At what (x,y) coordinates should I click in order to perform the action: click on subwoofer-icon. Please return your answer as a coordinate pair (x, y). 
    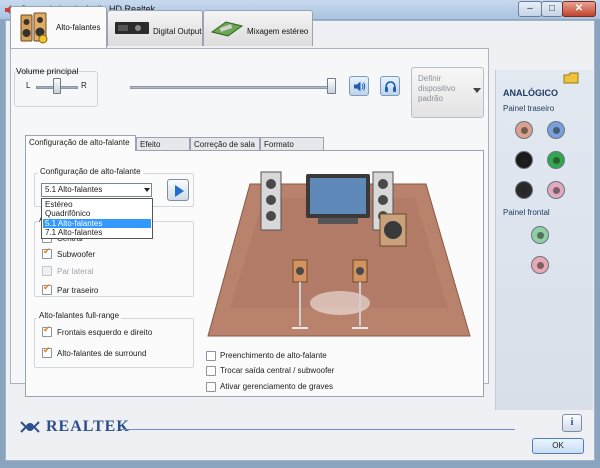
    Looking at the image, I should click on (393, 230).